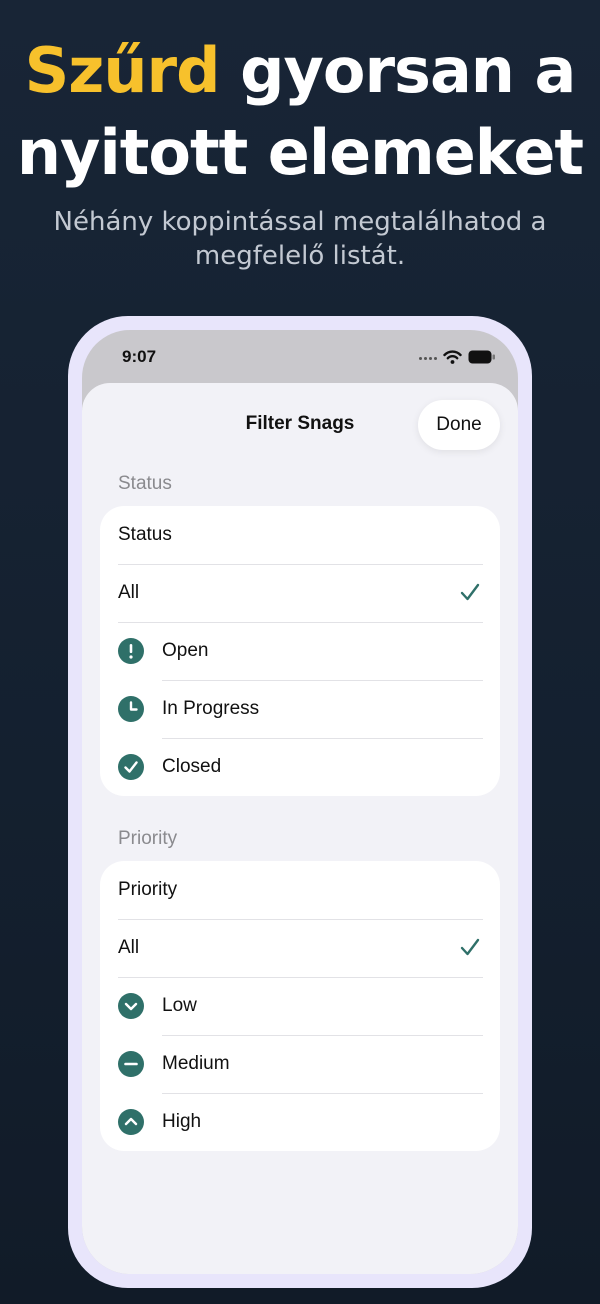 This screenshot has height=1304, width=600. I want to click on priority-option-all: All, so click(300, 948).